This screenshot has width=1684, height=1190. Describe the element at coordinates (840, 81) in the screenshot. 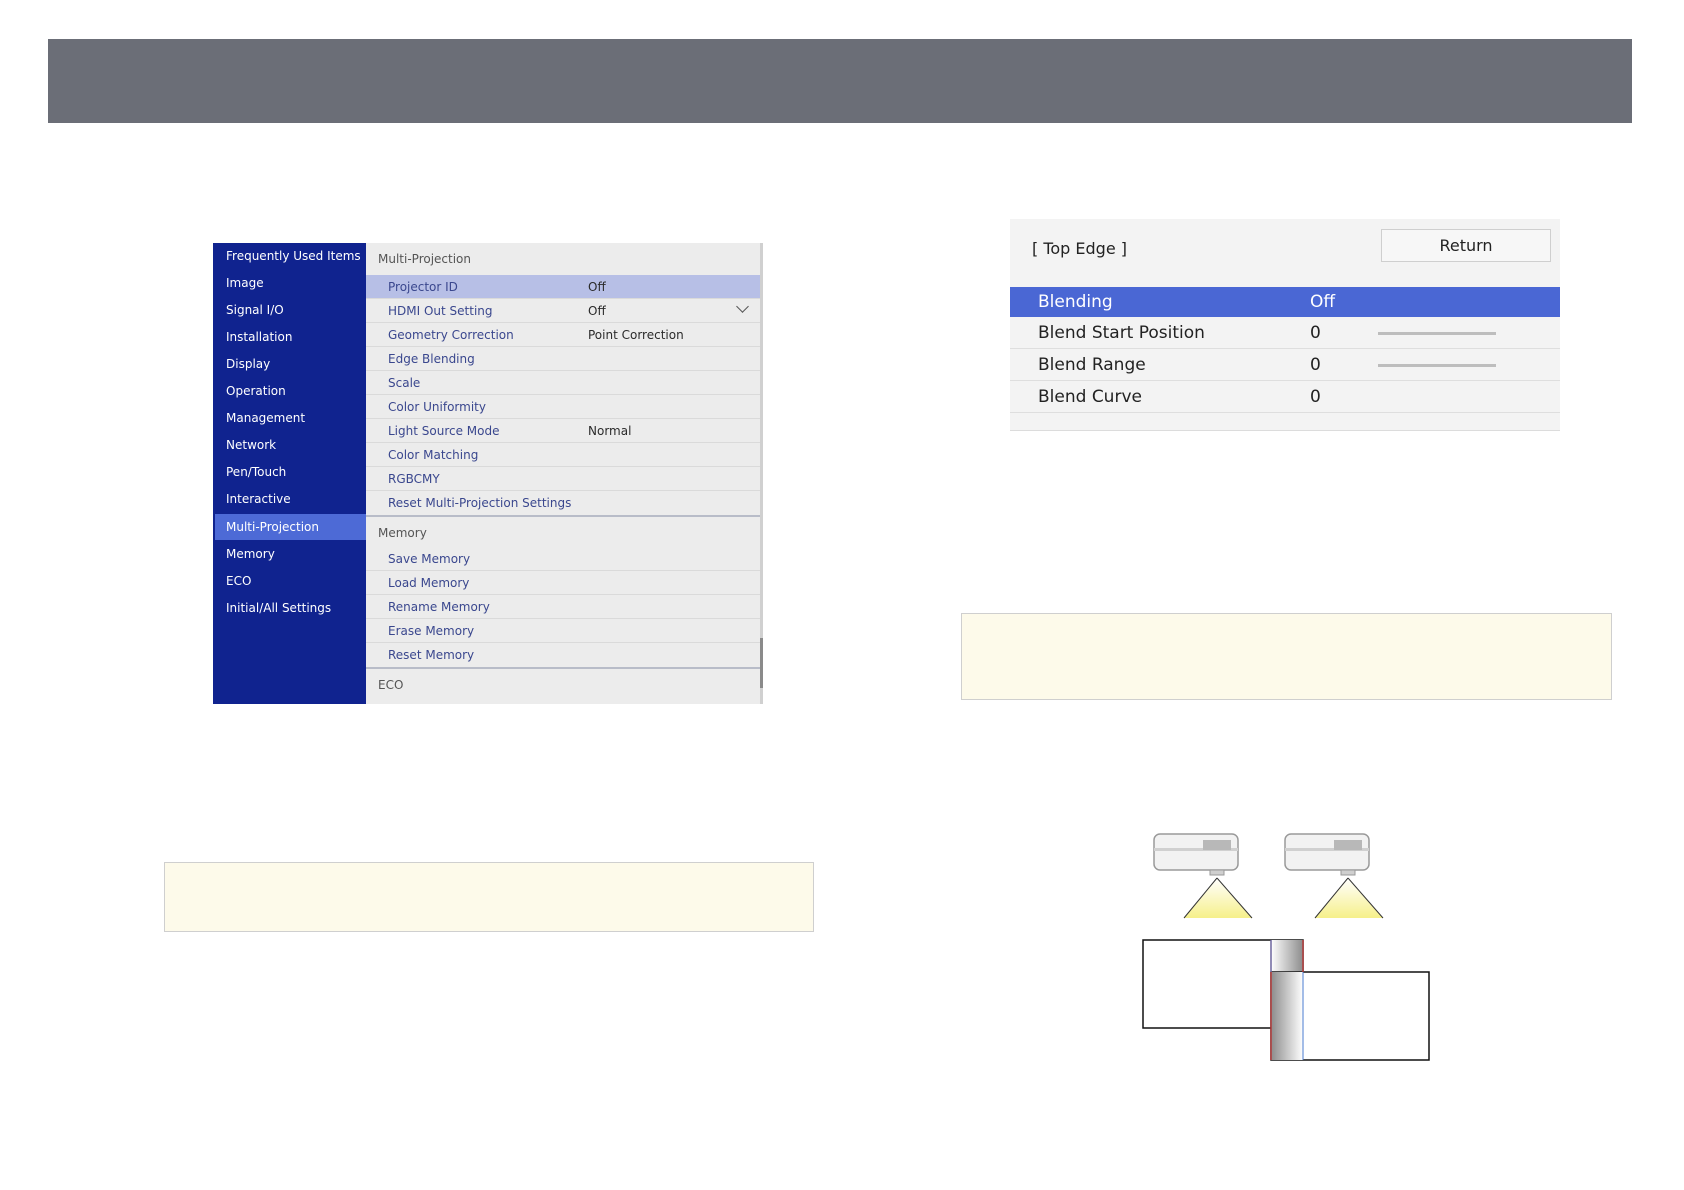

I see `page-header-bar` at that location.